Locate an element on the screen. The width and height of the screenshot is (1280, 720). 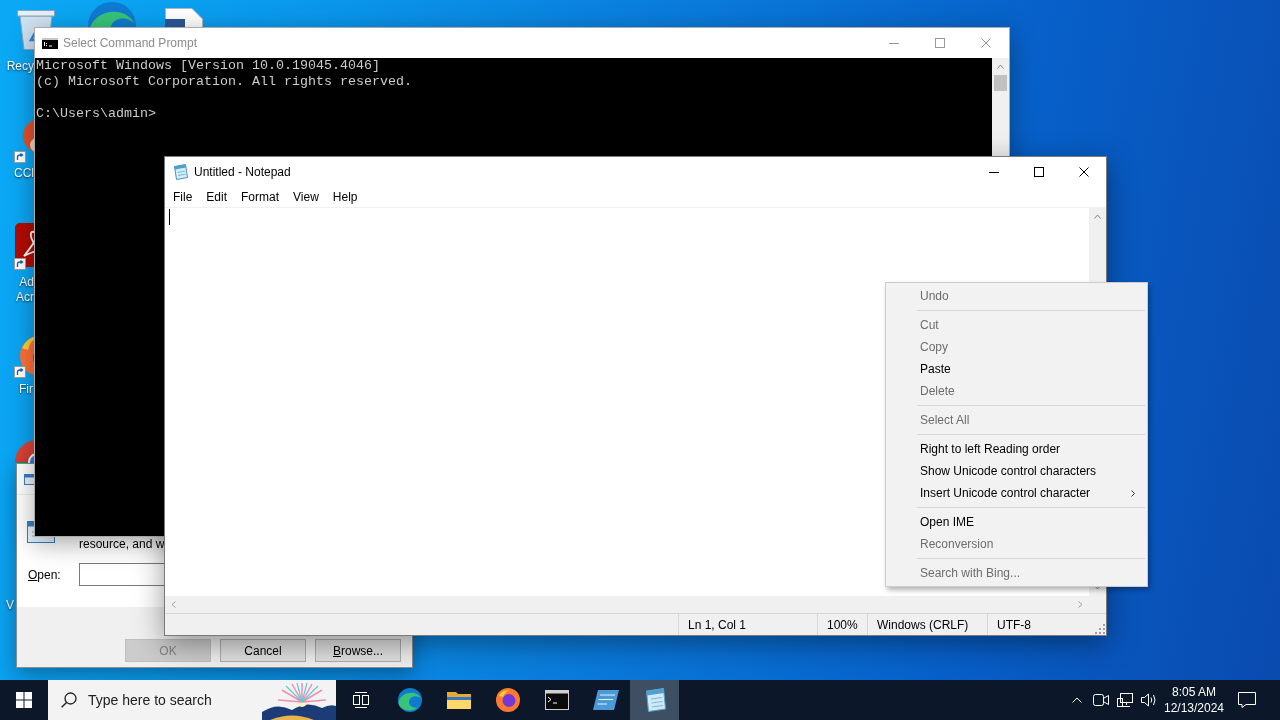
window-title: Untitled - Notepad is located at coordinates (242, 172).